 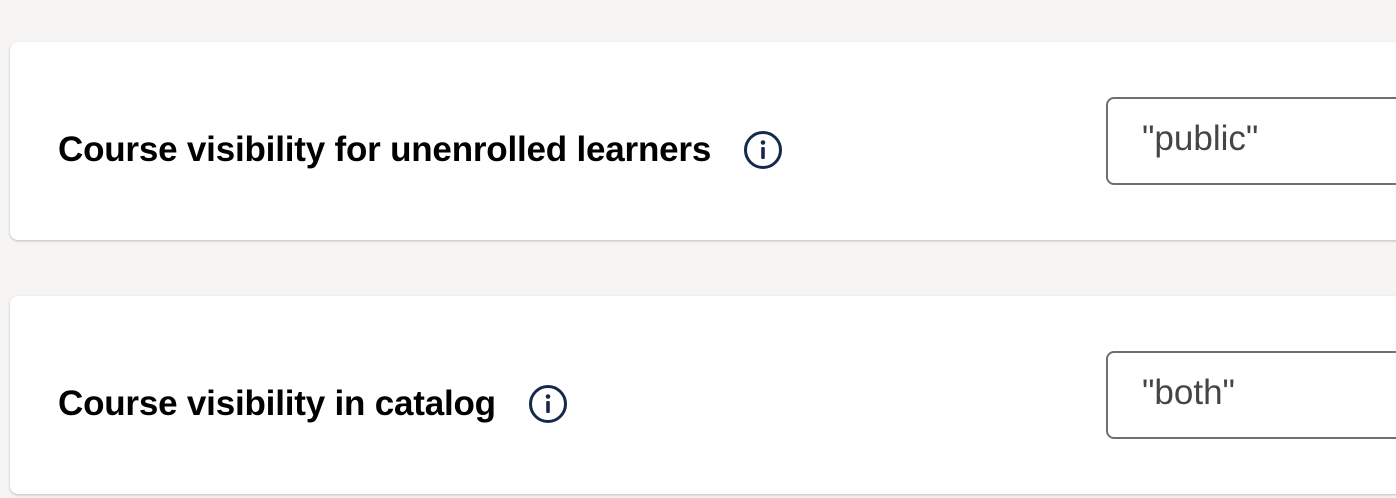 I want to click on setting-value: "public", so click(x=1200, y=138).